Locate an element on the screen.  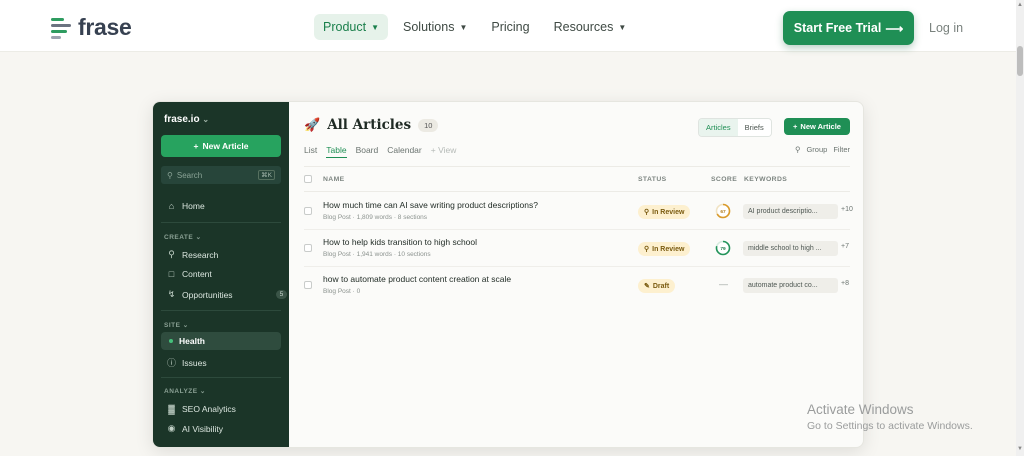
more-keywords-count: +10 is located at coordinates (847, 209).